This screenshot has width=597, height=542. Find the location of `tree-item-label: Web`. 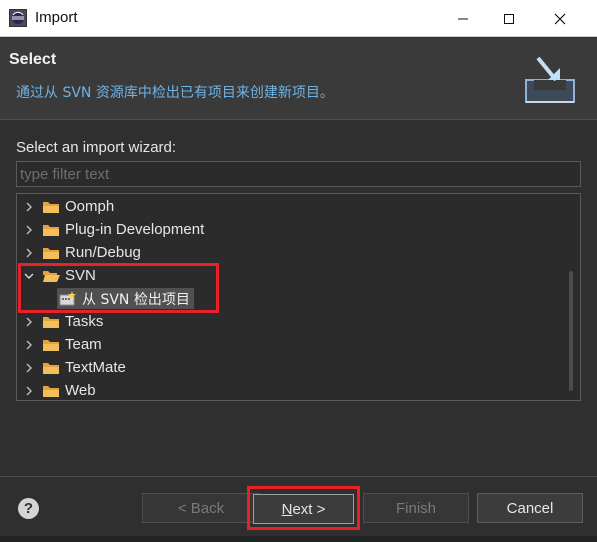

tree-item-label: Web is located at coordinates (80, 390).